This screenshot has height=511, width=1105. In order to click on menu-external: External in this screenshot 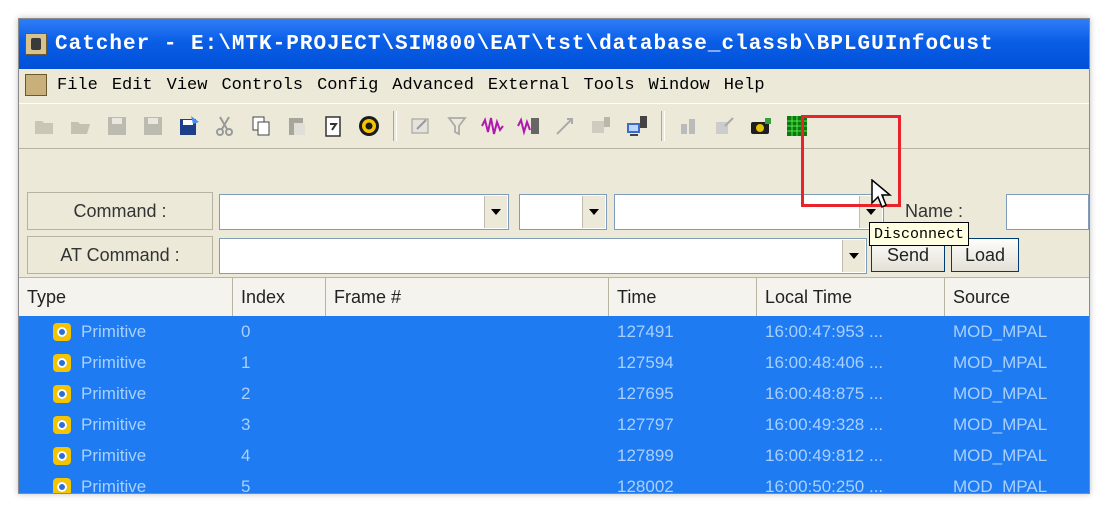, I will do `click(529, 85)`.